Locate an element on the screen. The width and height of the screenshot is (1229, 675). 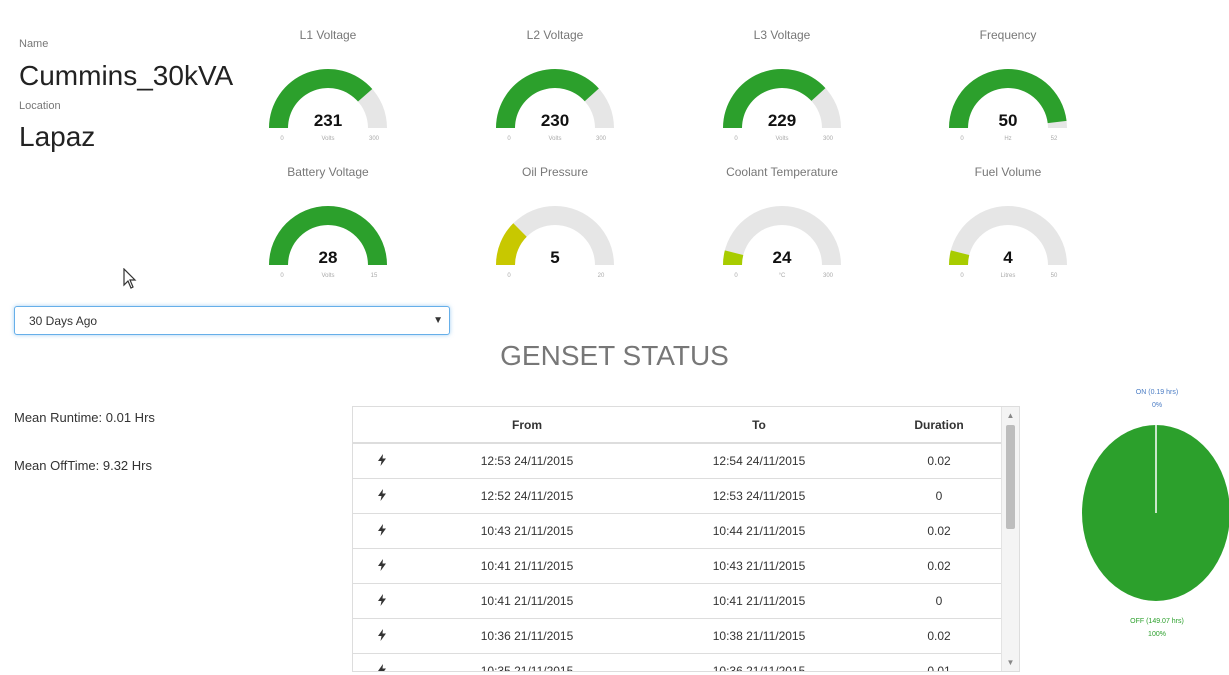
table-header-row: From To Duration is located at coordinates (678, 425).